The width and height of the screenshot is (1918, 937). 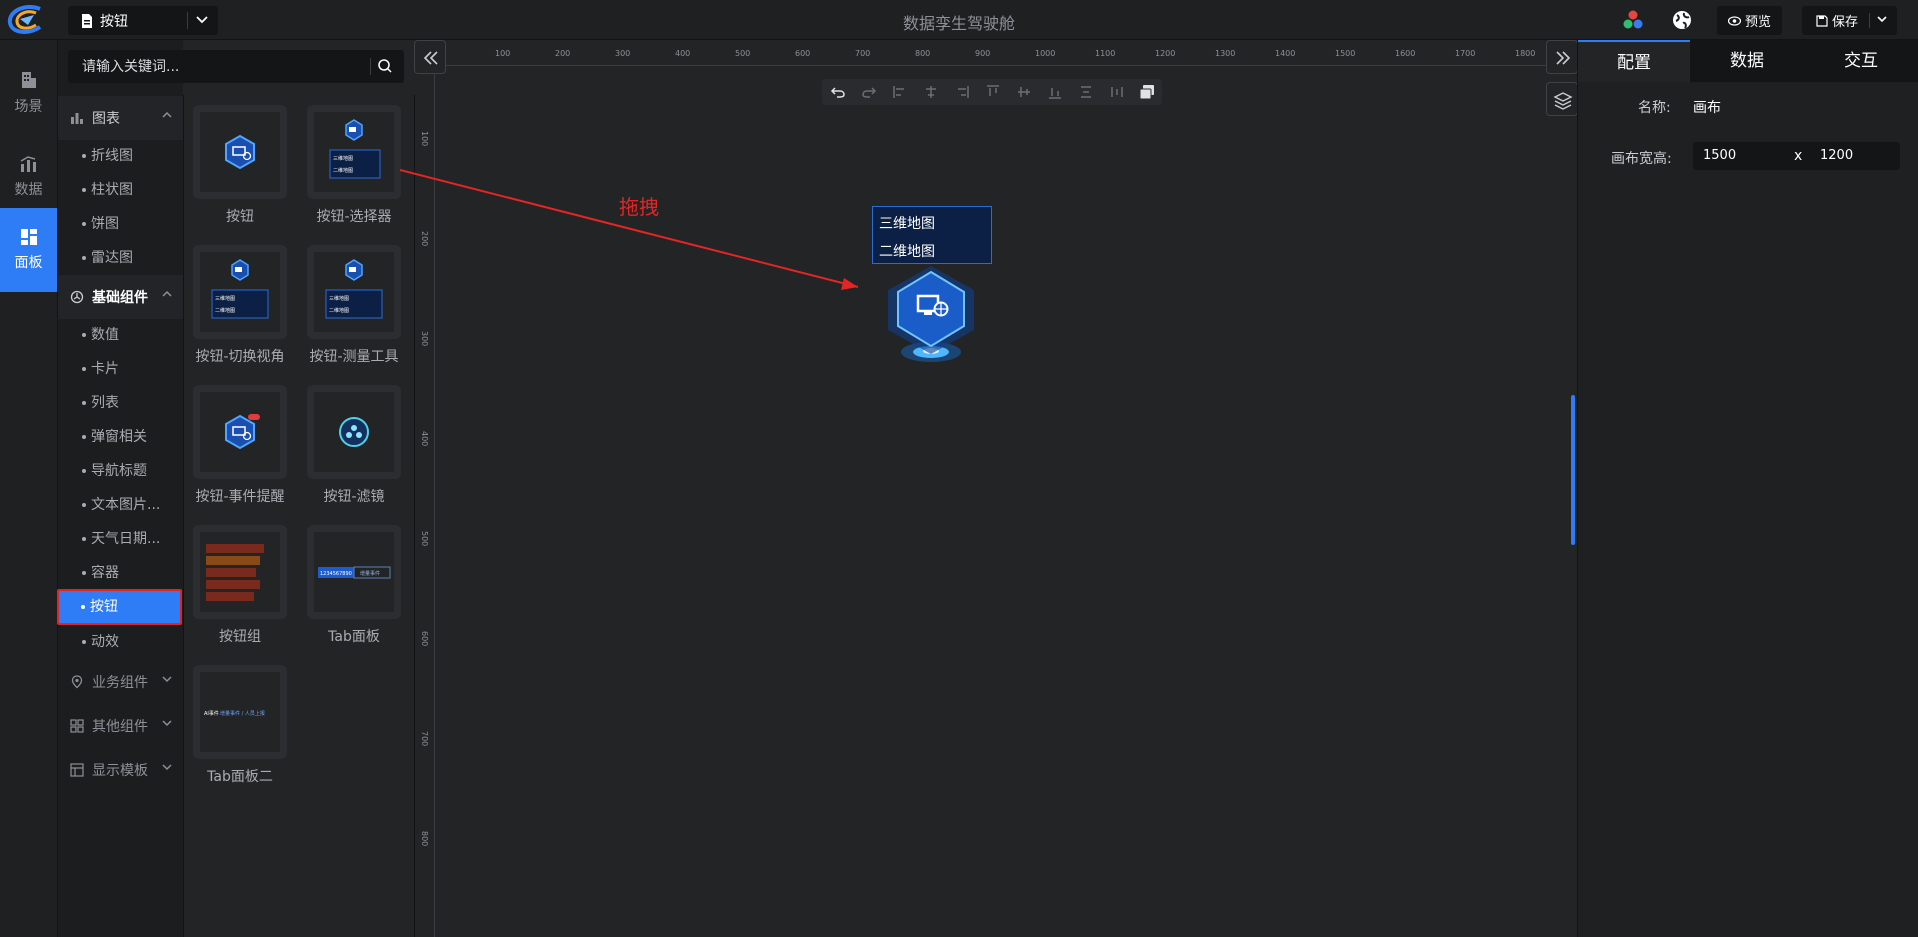 I want to click on globe-icon, so click(x=1682, y=20).